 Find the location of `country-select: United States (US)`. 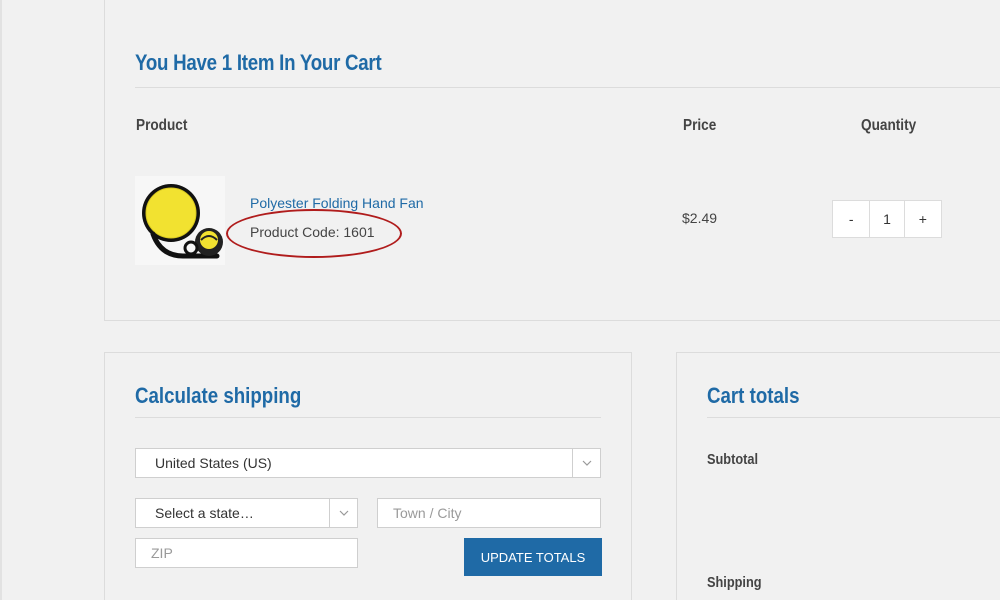

country-select: United States (US) is located at coordinates (368, 463).